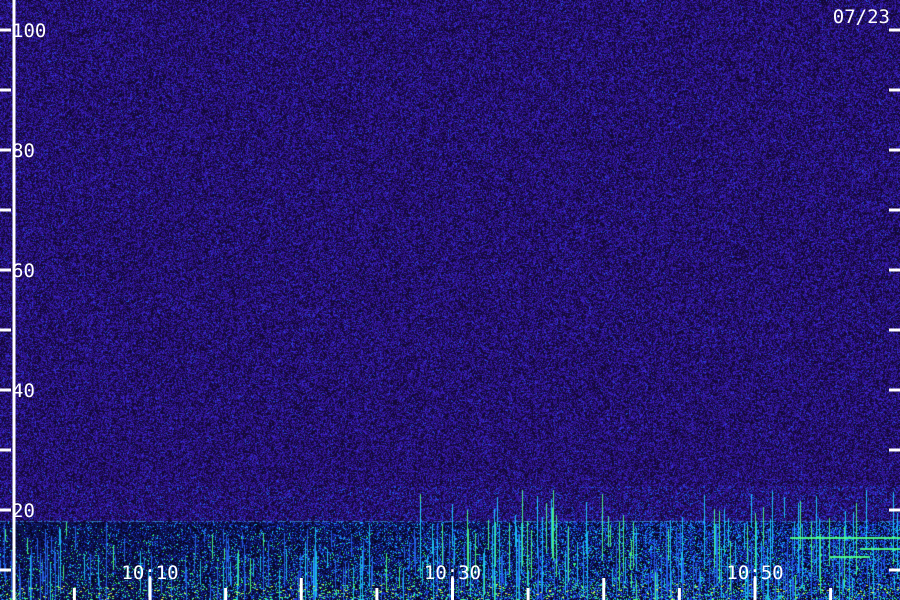 The image size is (900, 600). I want to click on y-tick-label: 60, so click(23, 271).